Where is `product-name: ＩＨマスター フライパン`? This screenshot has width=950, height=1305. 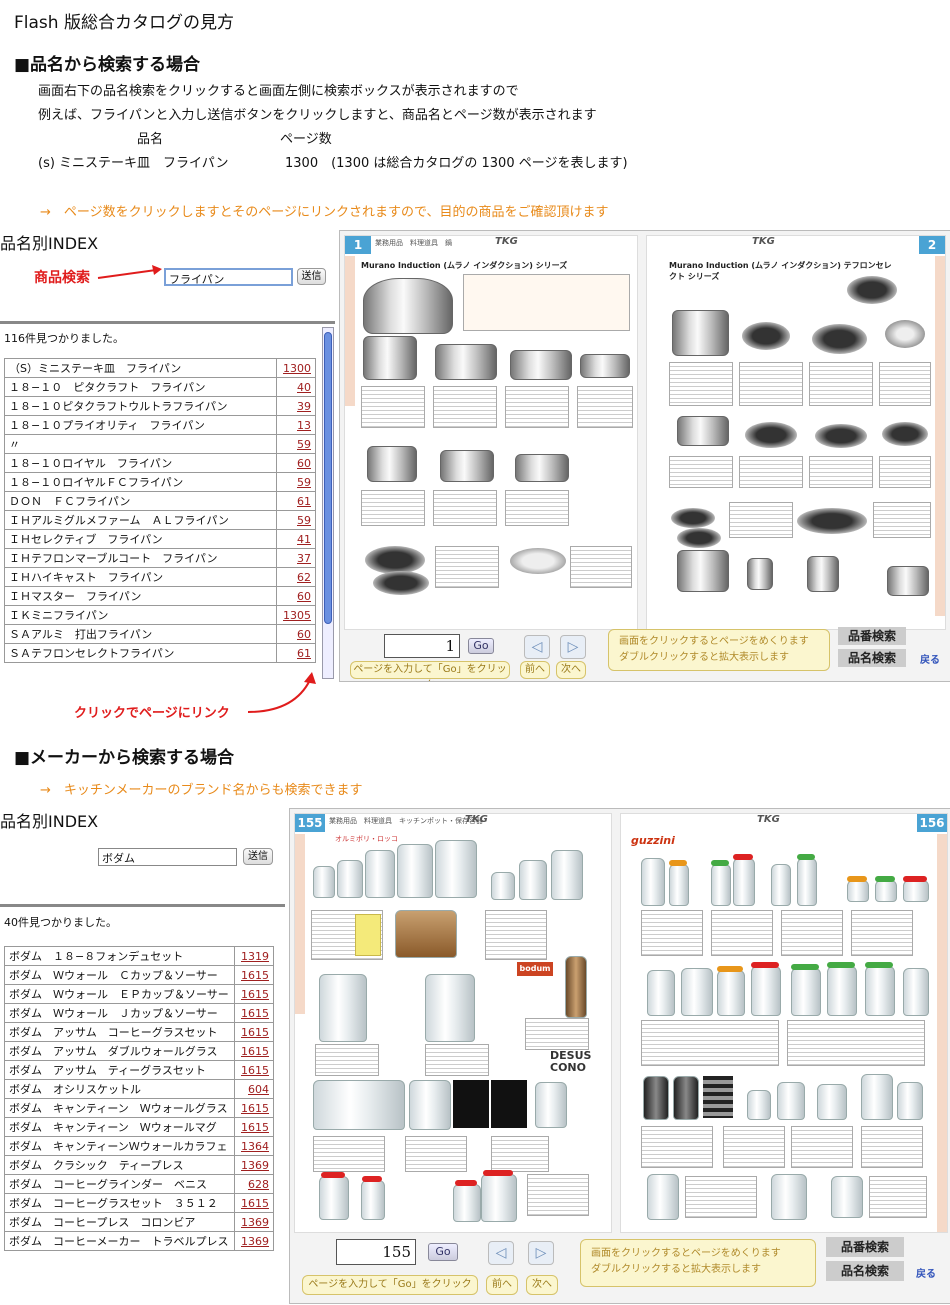 product-name: ＩＨマスター フライパン is located at coordinates (140, 596).